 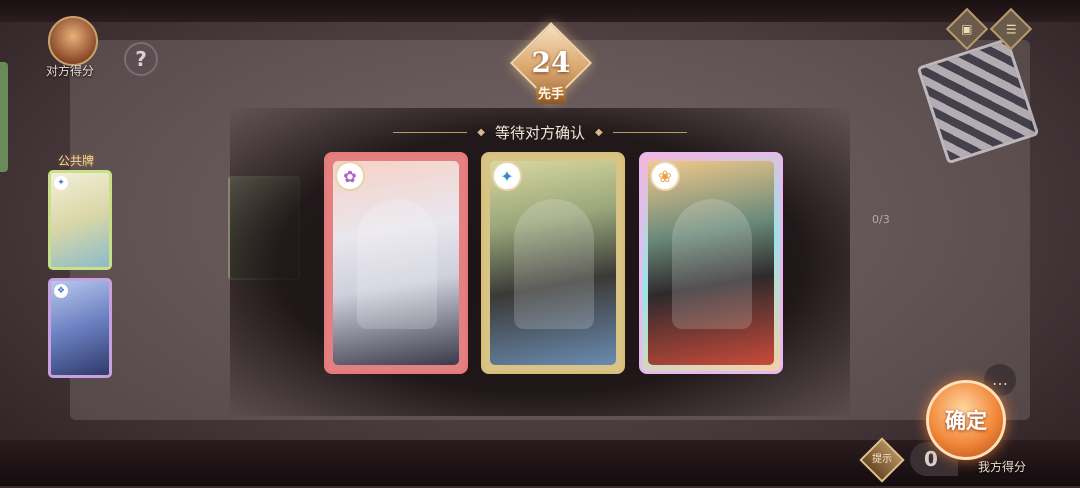 I want to click on top-right-controls: ▣ ☰, so click(x=989, y=29).